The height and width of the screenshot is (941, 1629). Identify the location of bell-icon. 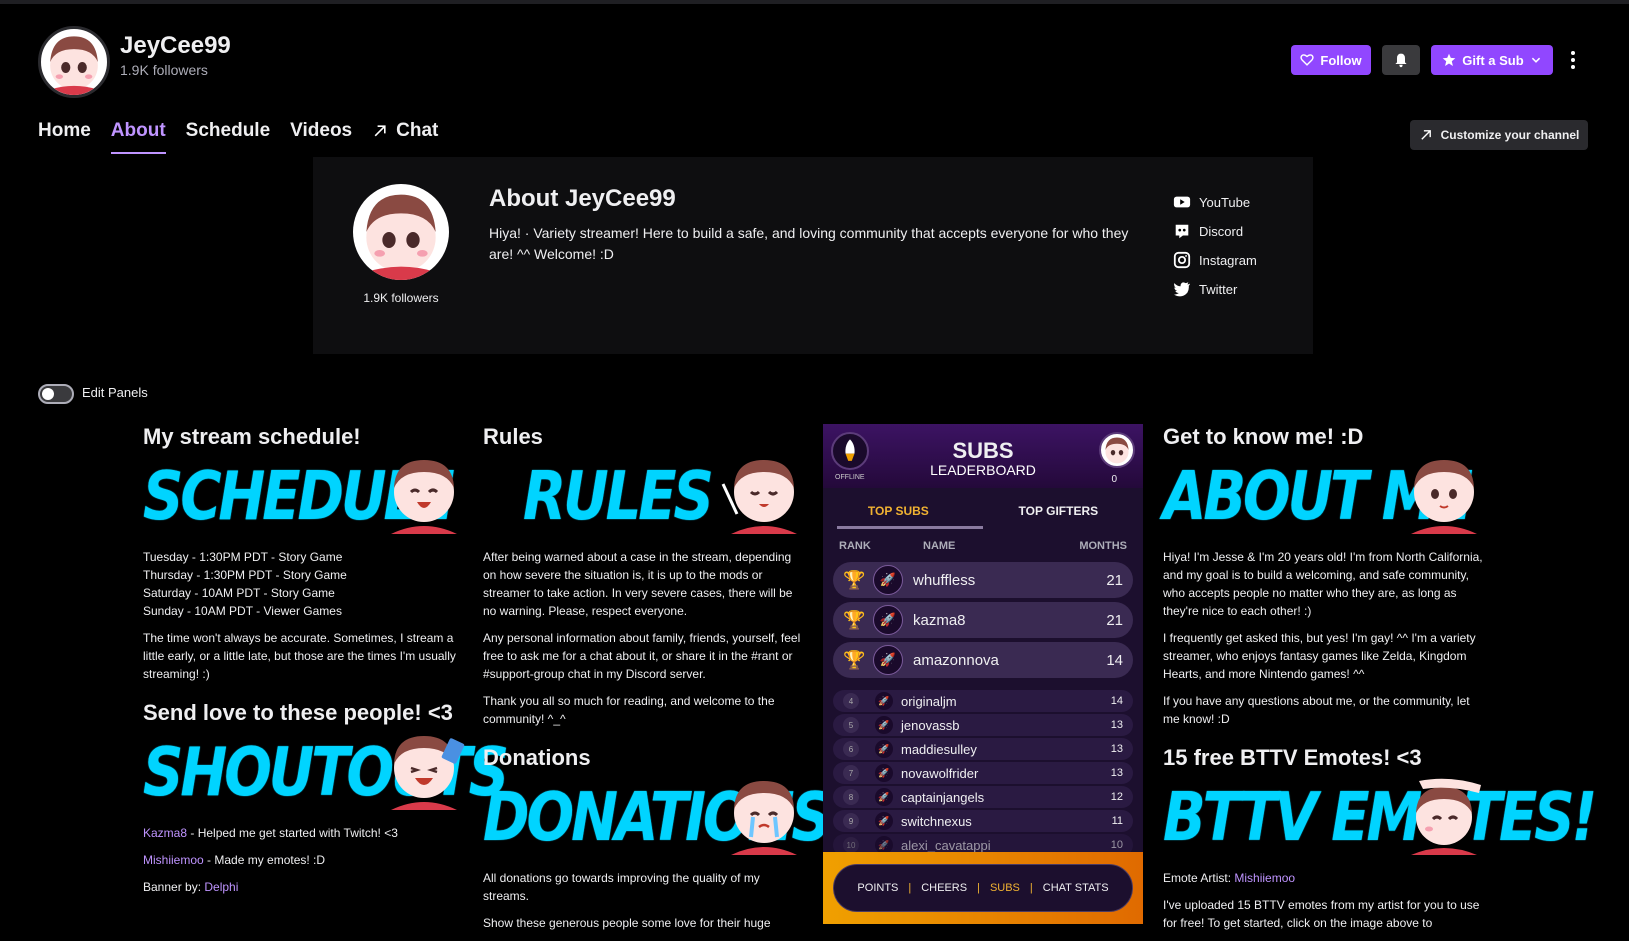
(1401, 60).